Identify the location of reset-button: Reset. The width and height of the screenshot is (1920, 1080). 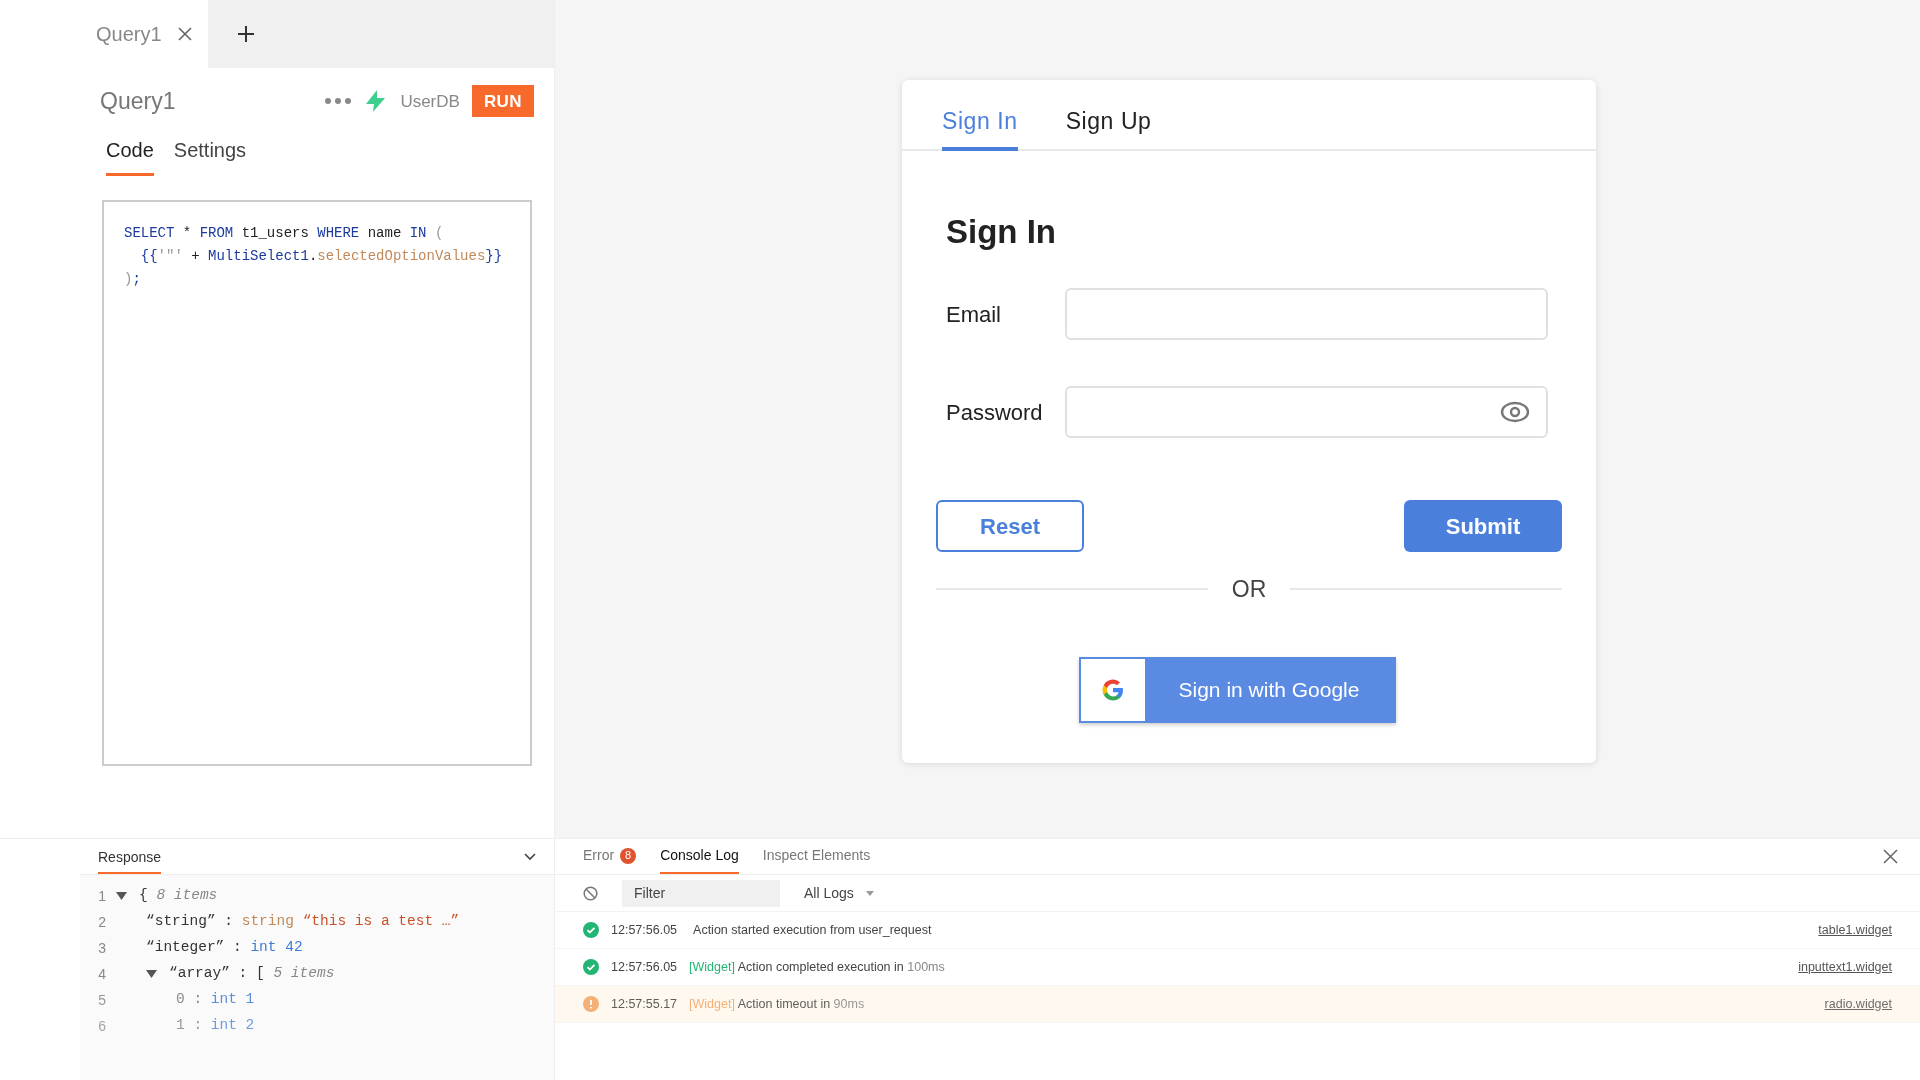
(1010, 526).